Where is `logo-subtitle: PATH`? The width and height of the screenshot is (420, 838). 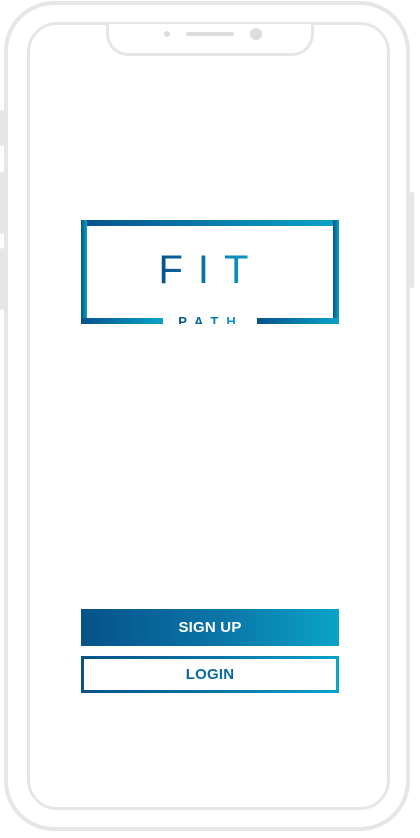 logo-subtitle: PATH is located at coordinates (210, 319).